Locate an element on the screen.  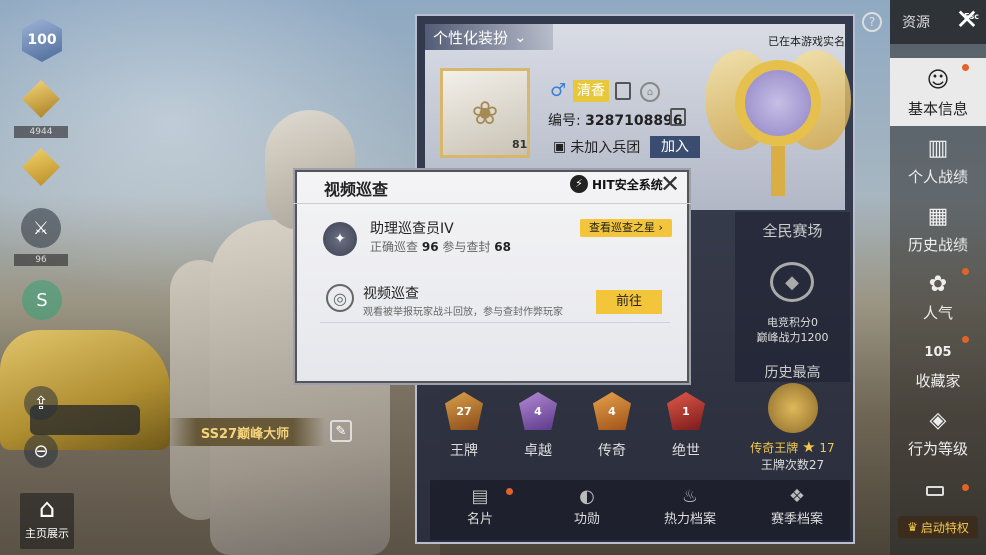
behavior-icon: ◈ is located at coordinates (938, 420).